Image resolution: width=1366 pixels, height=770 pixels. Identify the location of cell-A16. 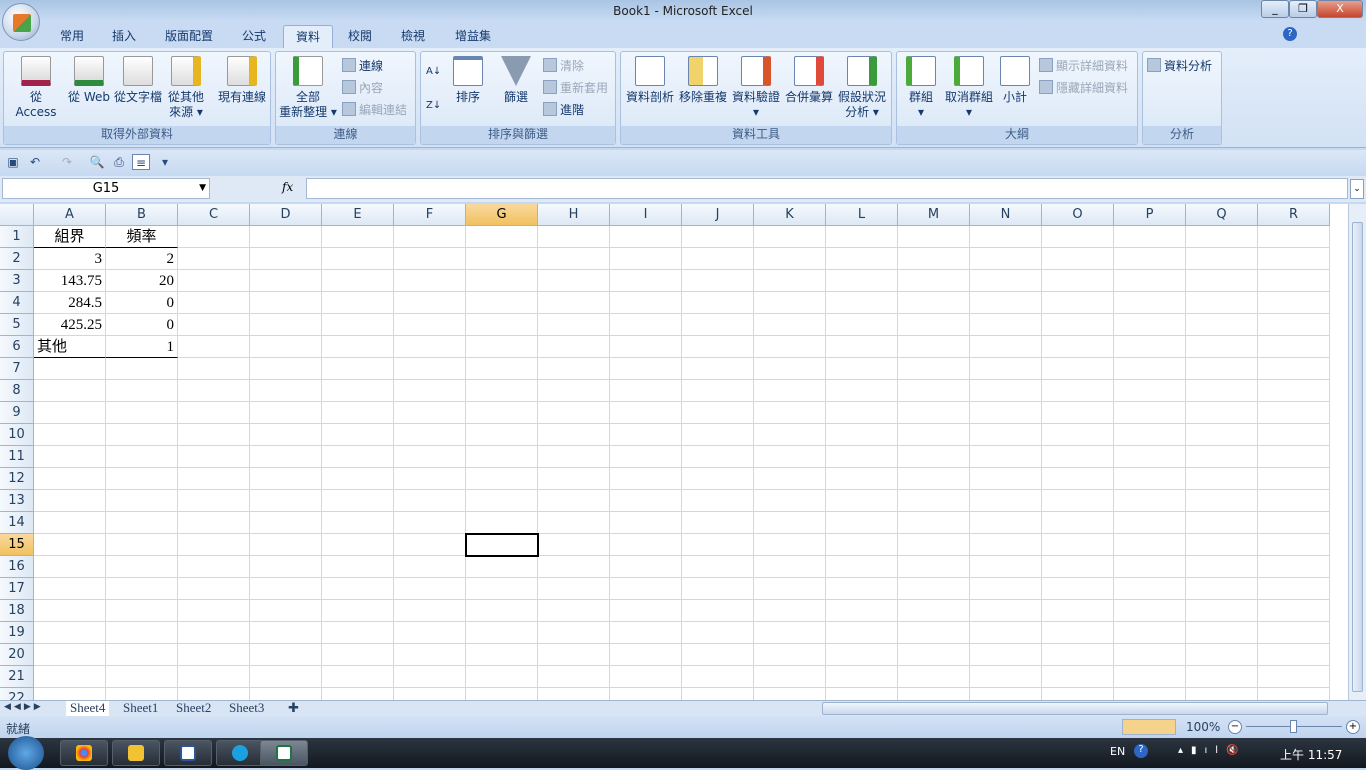
(70, 567).